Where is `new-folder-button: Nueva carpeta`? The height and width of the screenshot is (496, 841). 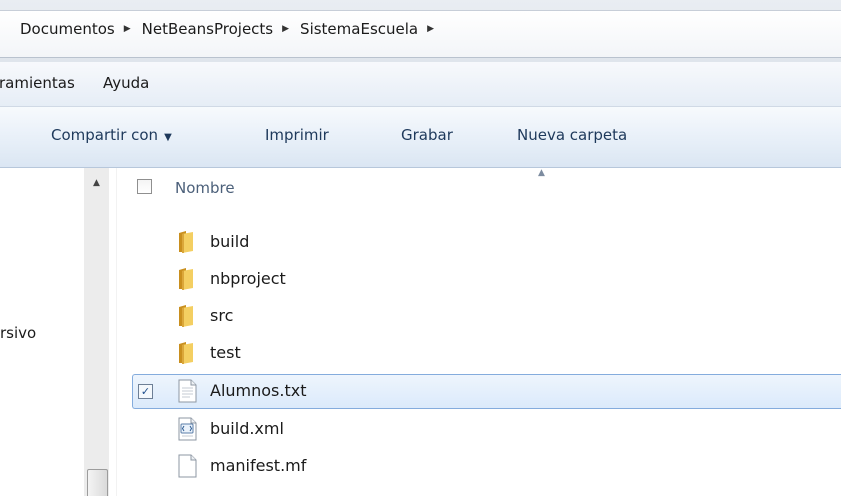 new-folder-button: Nueva carpeta is located at coordinates (572, 135).